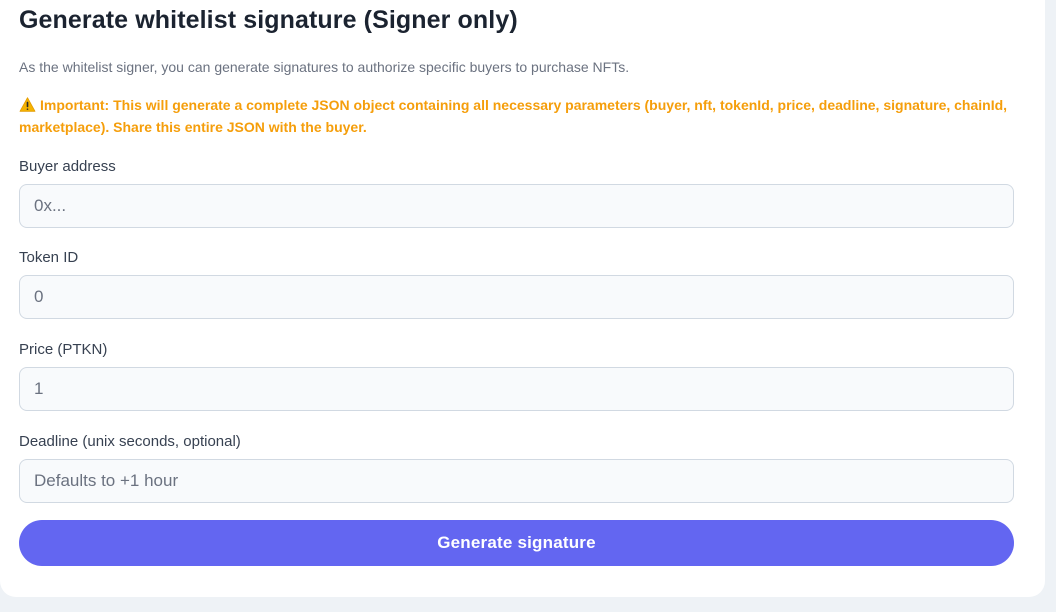 This screenshot has height=612, width=1056. Describe the element at coordinates (516, 206) in the screenshot. I see `buyer-address-input` at that location.